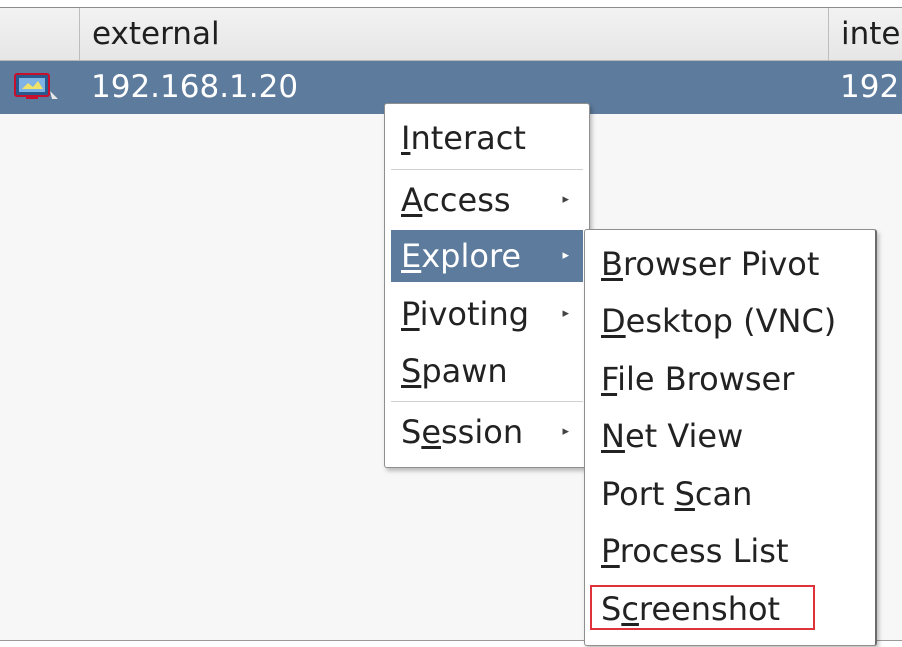 This screenshot has width=902, height=647. I want to click on menu-item-spawn: Spawn, so click(487, 371).